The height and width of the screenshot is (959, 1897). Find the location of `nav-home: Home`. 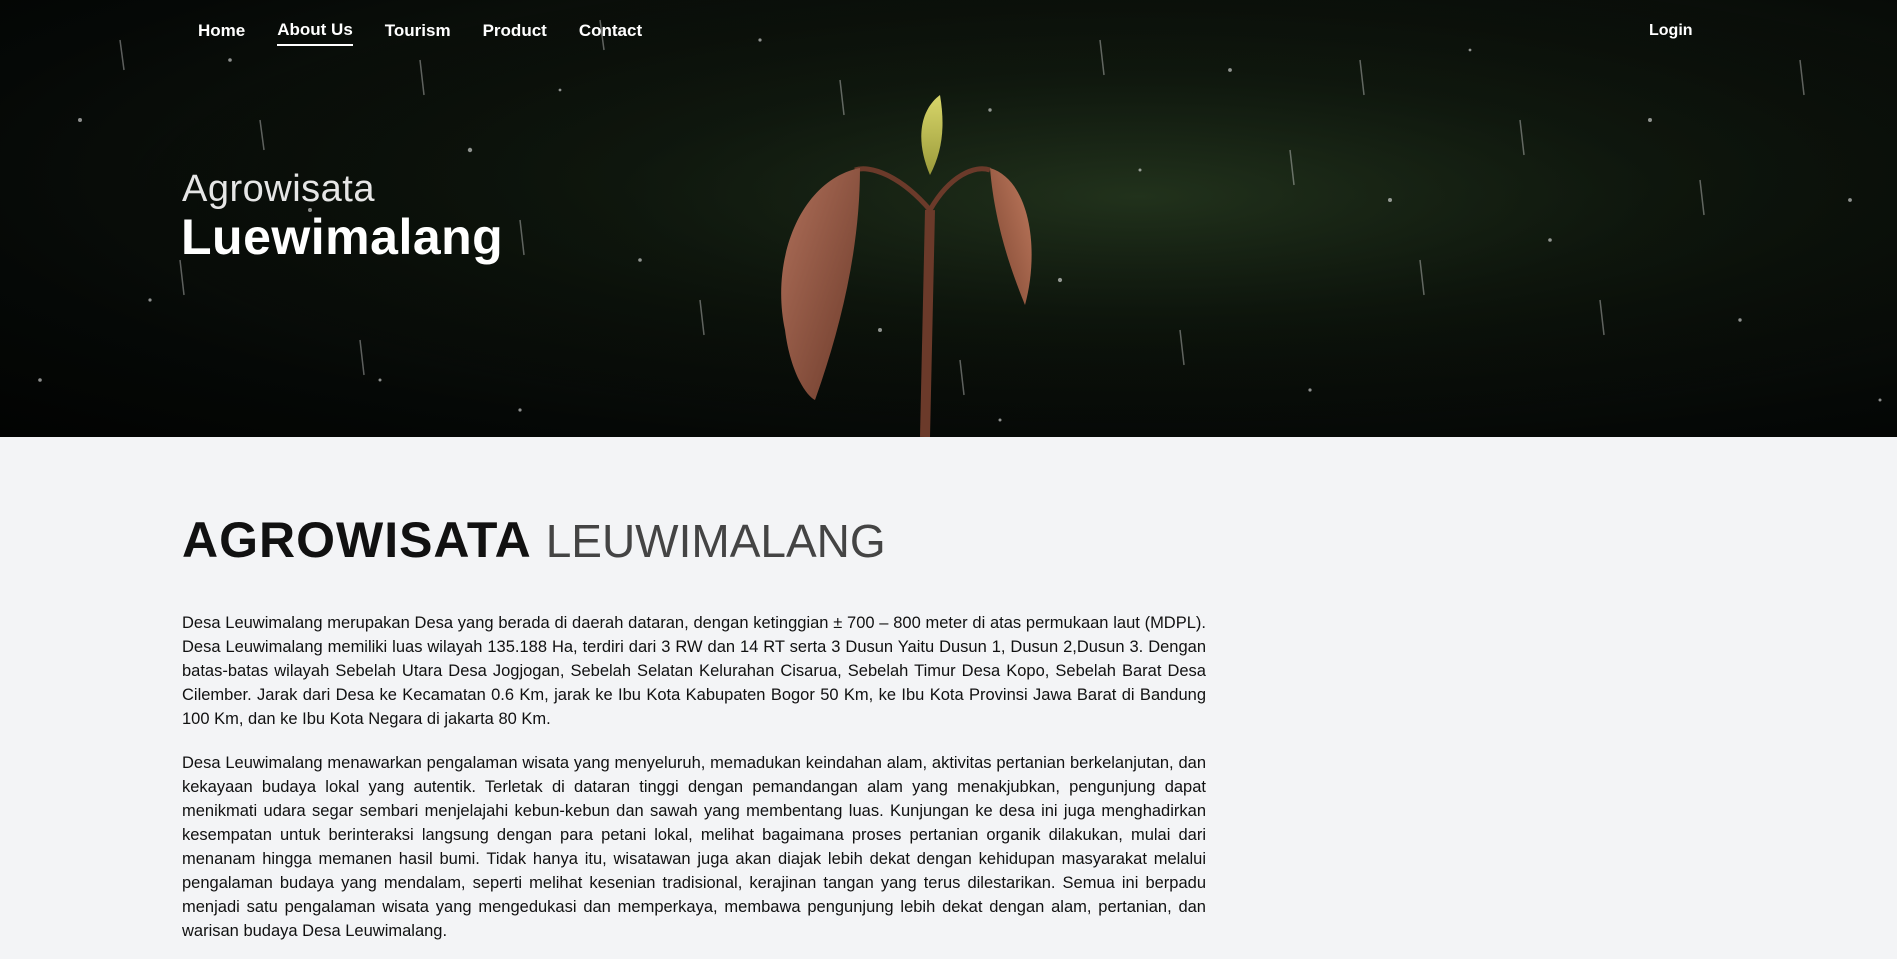

nav-home: Home is located at coordinates (221, 33).